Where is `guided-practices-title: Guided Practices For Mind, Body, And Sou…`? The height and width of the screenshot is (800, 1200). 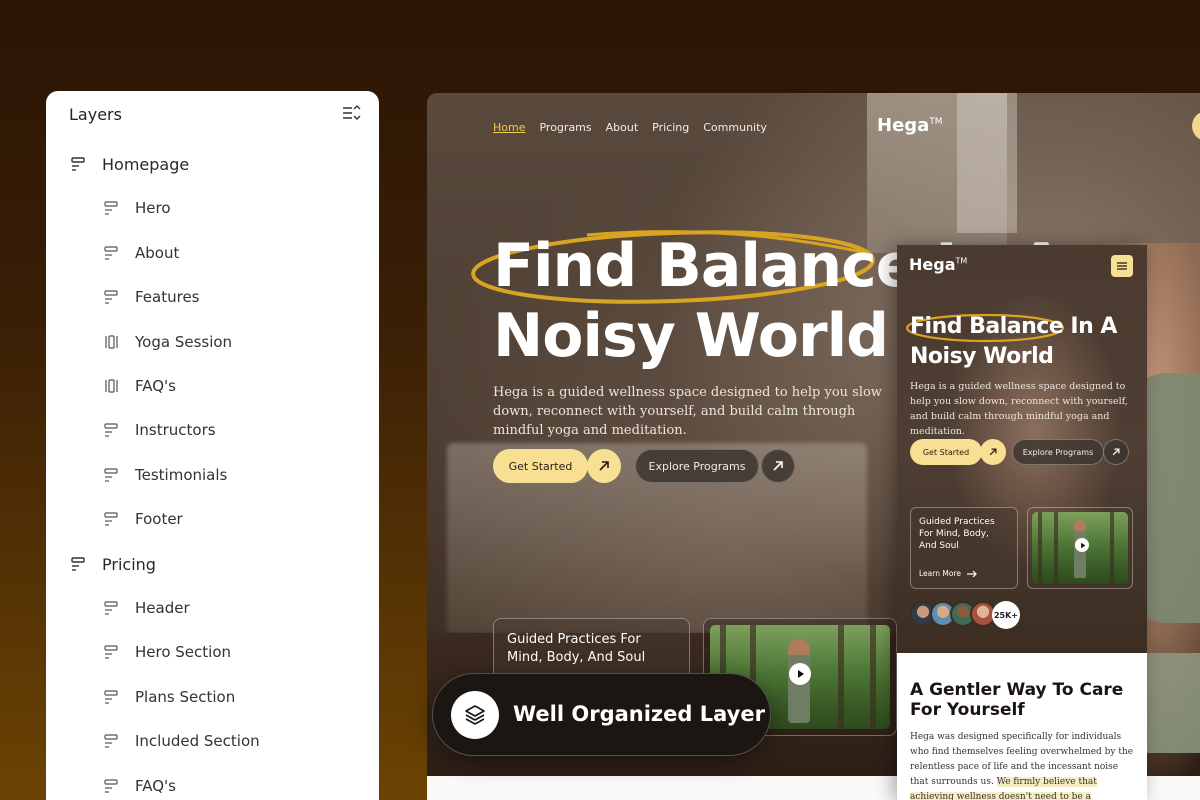 guided-practices-title: Guided Practices For Mind, Body, And Sou… is located at coordinates (576, 648).